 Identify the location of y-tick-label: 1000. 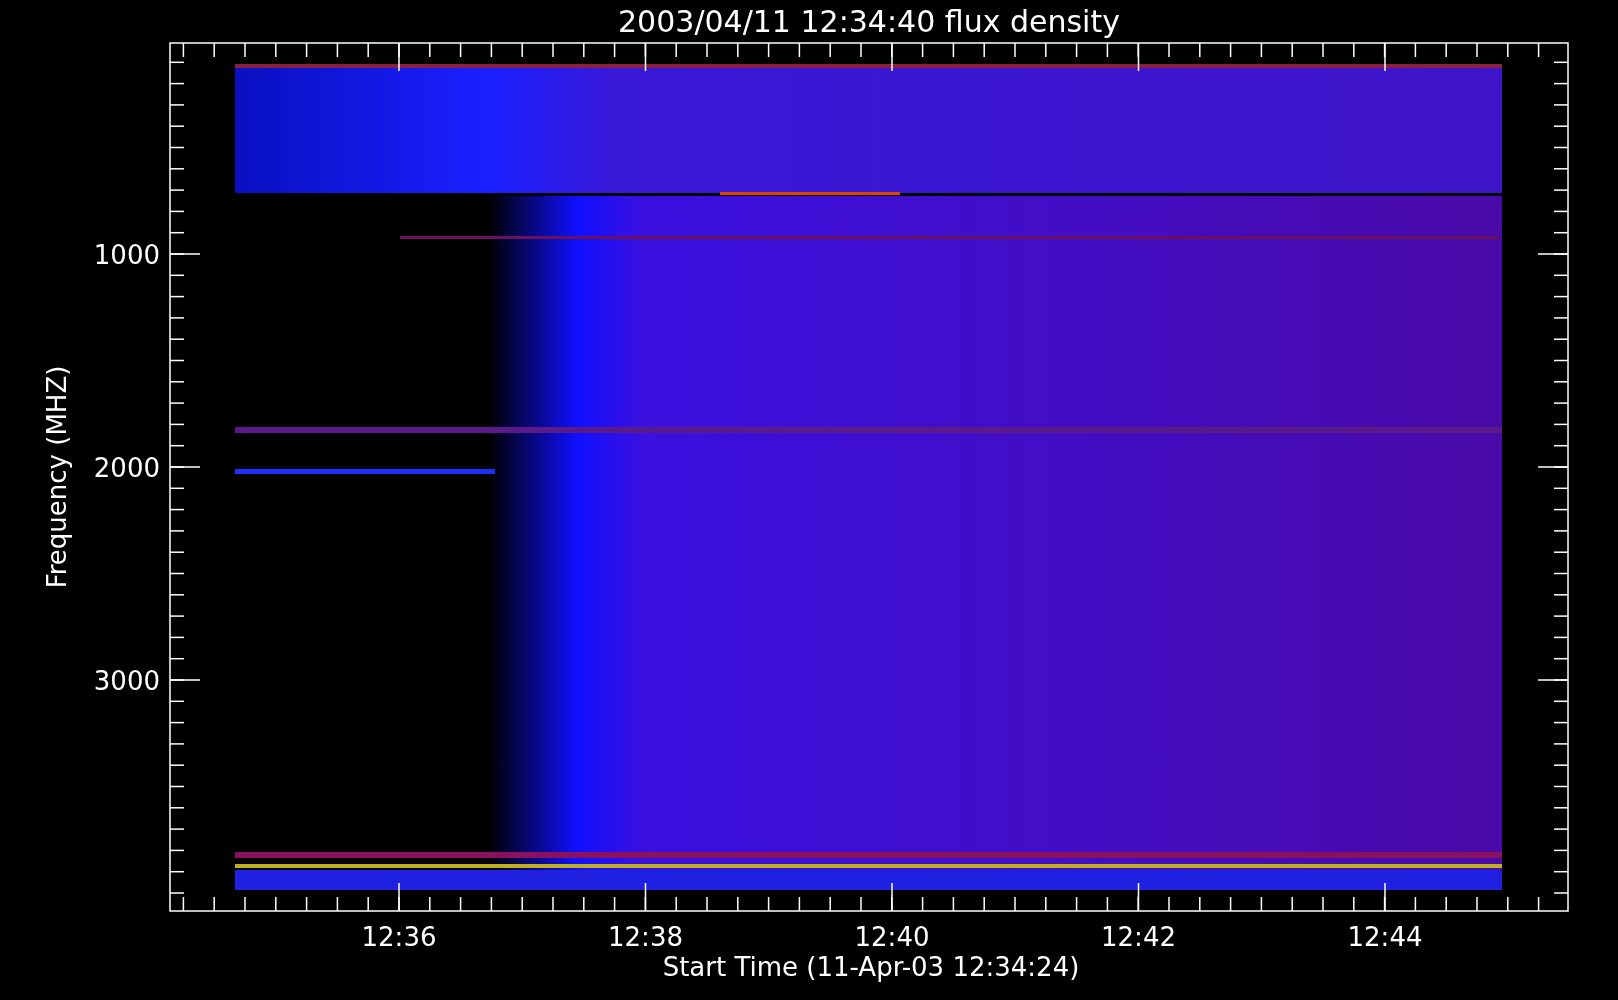
(126, 255).